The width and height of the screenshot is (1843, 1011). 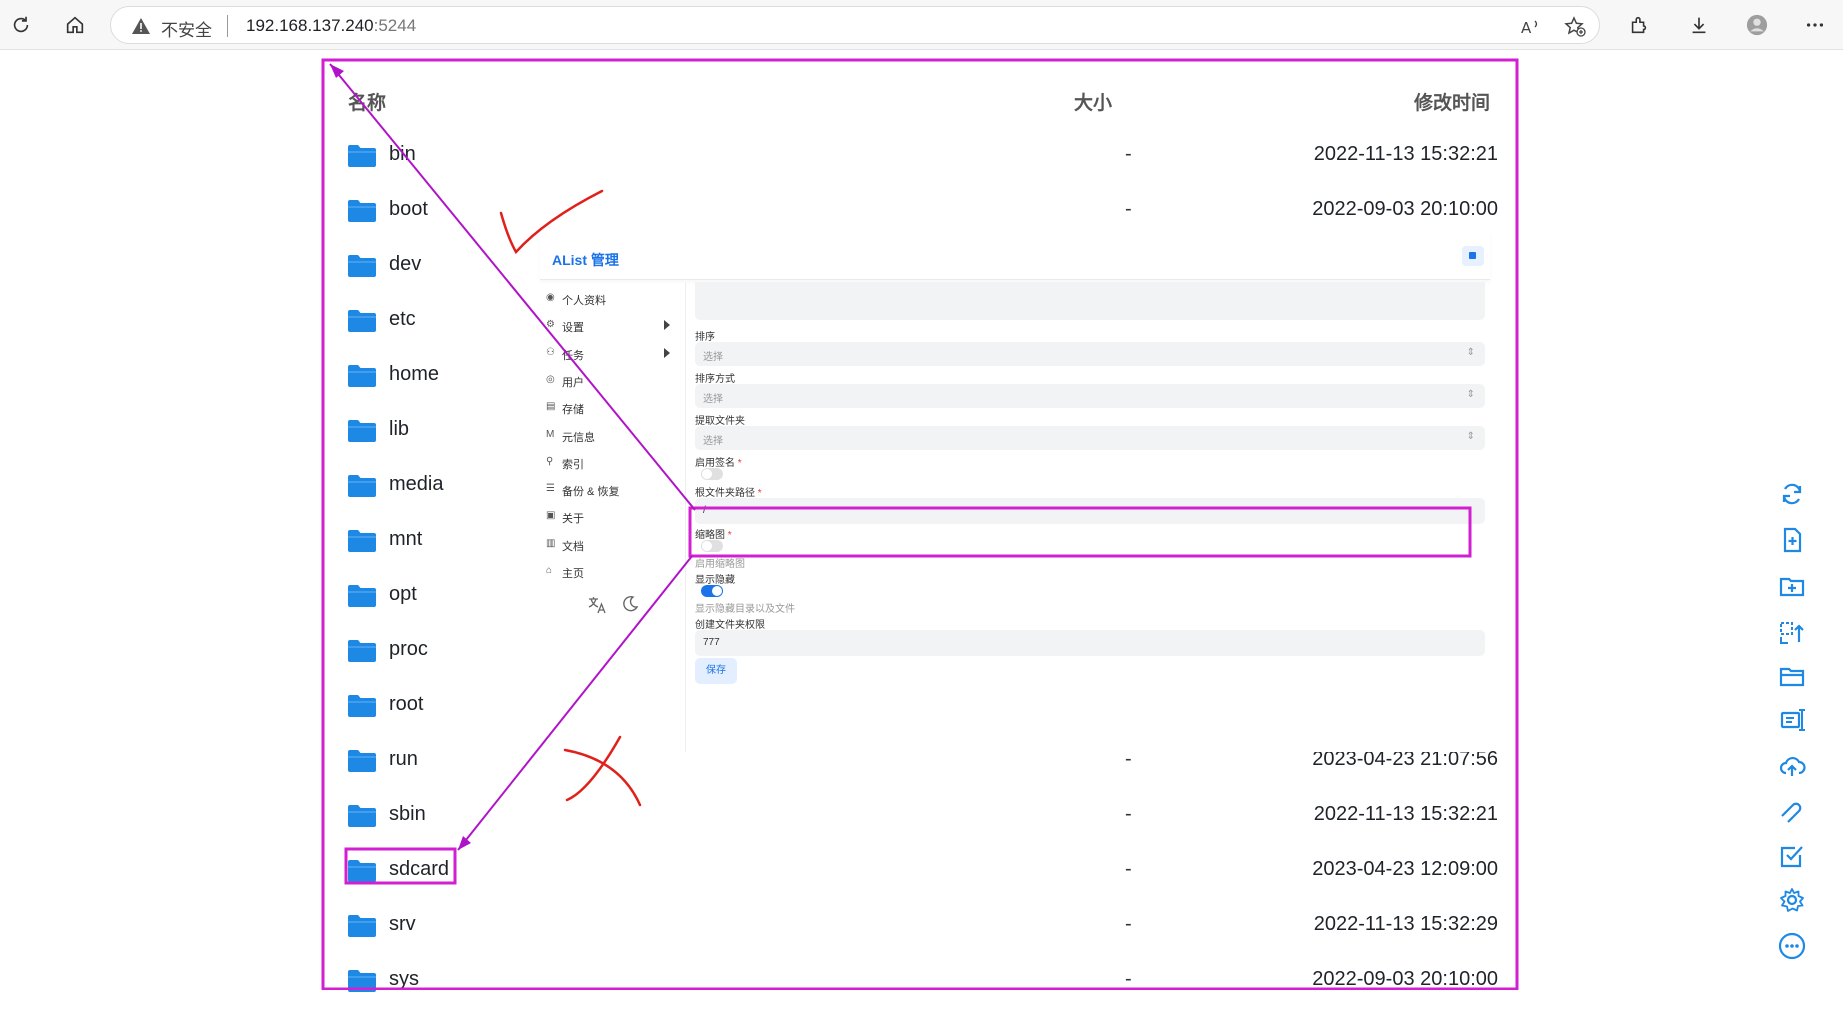 What do you see at coordinates (716, 671) in the screenshot?
I see `save-button: 保存` at bounding box center [716, 671].